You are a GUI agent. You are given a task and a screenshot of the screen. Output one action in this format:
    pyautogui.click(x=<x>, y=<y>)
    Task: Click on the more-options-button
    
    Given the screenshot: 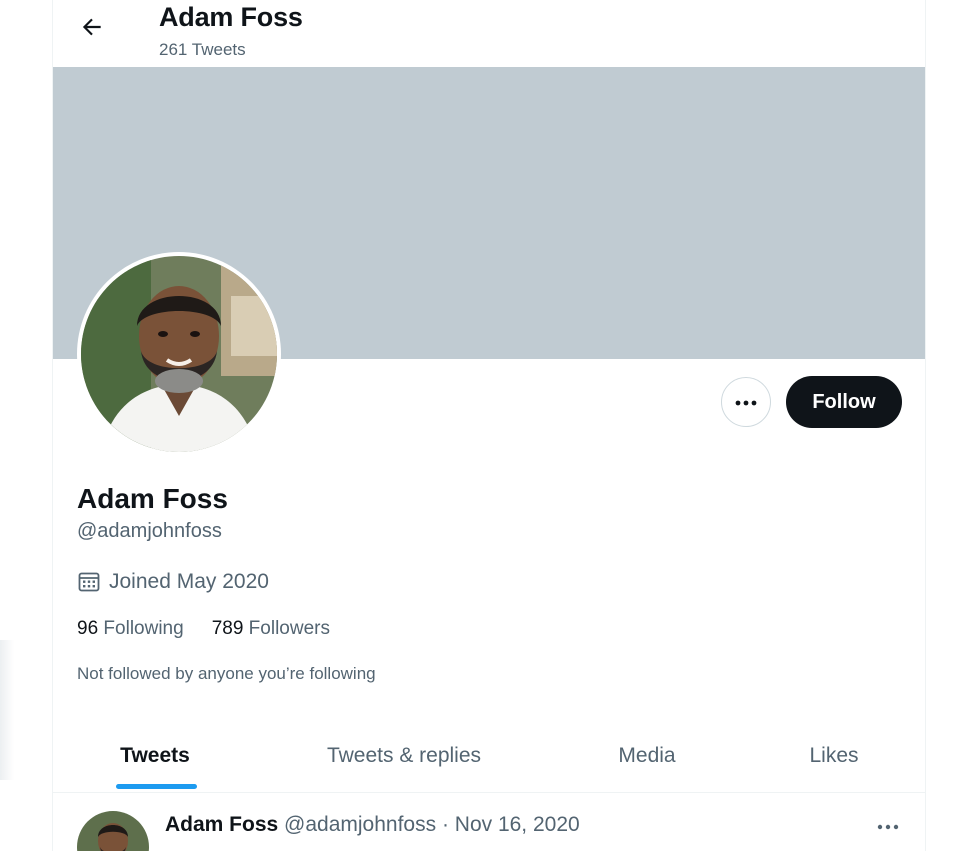 What is the action you would take?
    pyautogui.click(x=746, y=402)
    